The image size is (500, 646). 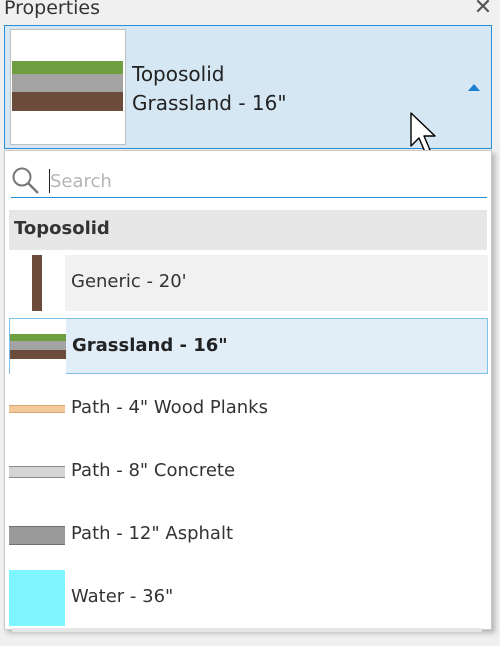 What do you see at coordinates (68, 87) in the screenshot?
I see `type-preview-image` at bounding box center [68, 87].